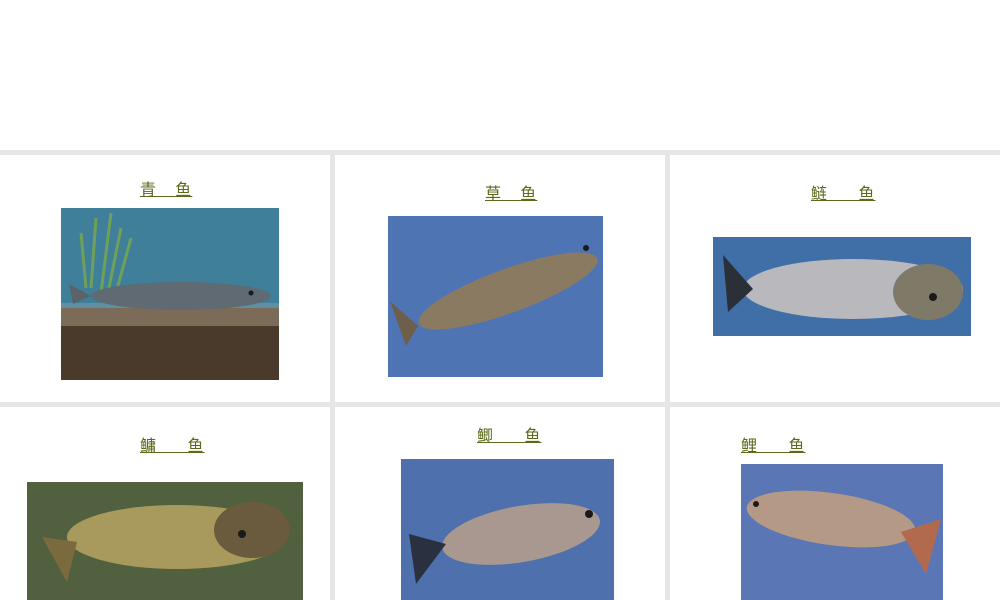 The height and width of the screenshot is (600, 1000). What do you see at coordinates (843, 192) in the screenshot?
I see `fish-name-label: 鲢 鱼` at bounding box center [843, 192].